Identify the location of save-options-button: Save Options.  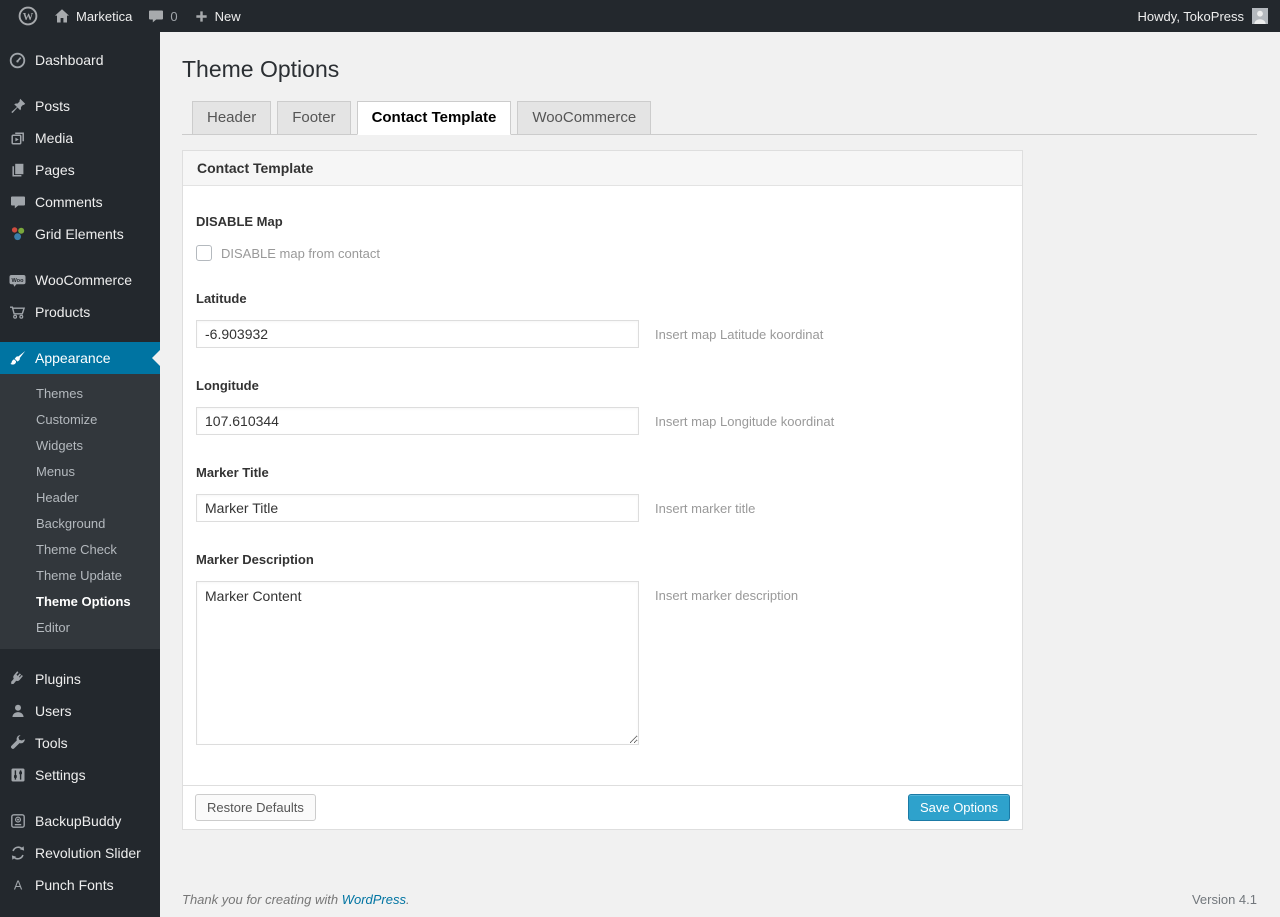
(958, 807).